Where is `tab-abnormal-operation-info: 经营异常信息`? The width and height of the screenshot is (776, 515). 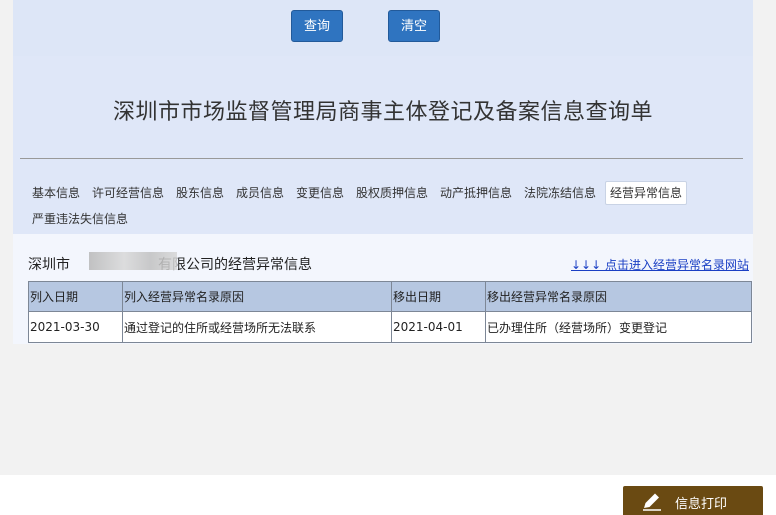
tab-abnormal-operation-info: 经营异常信息 is located at coordinates (646, 193).